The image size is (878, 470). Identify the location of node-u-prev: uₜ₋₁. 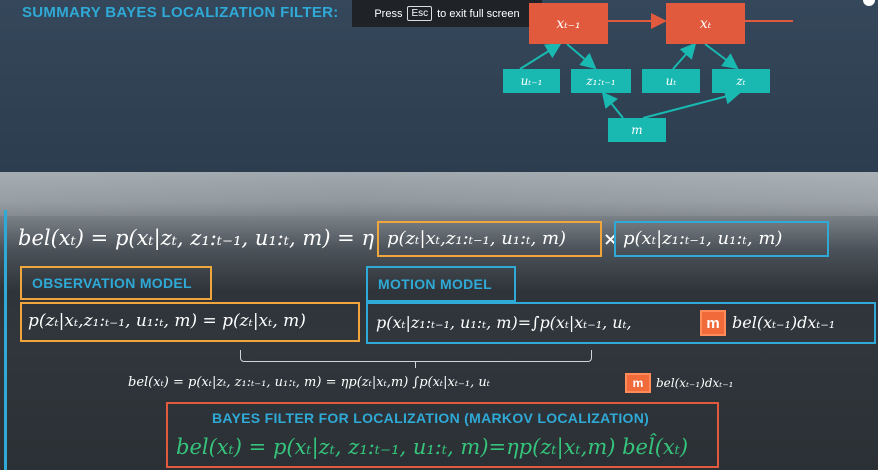
(531, 81).